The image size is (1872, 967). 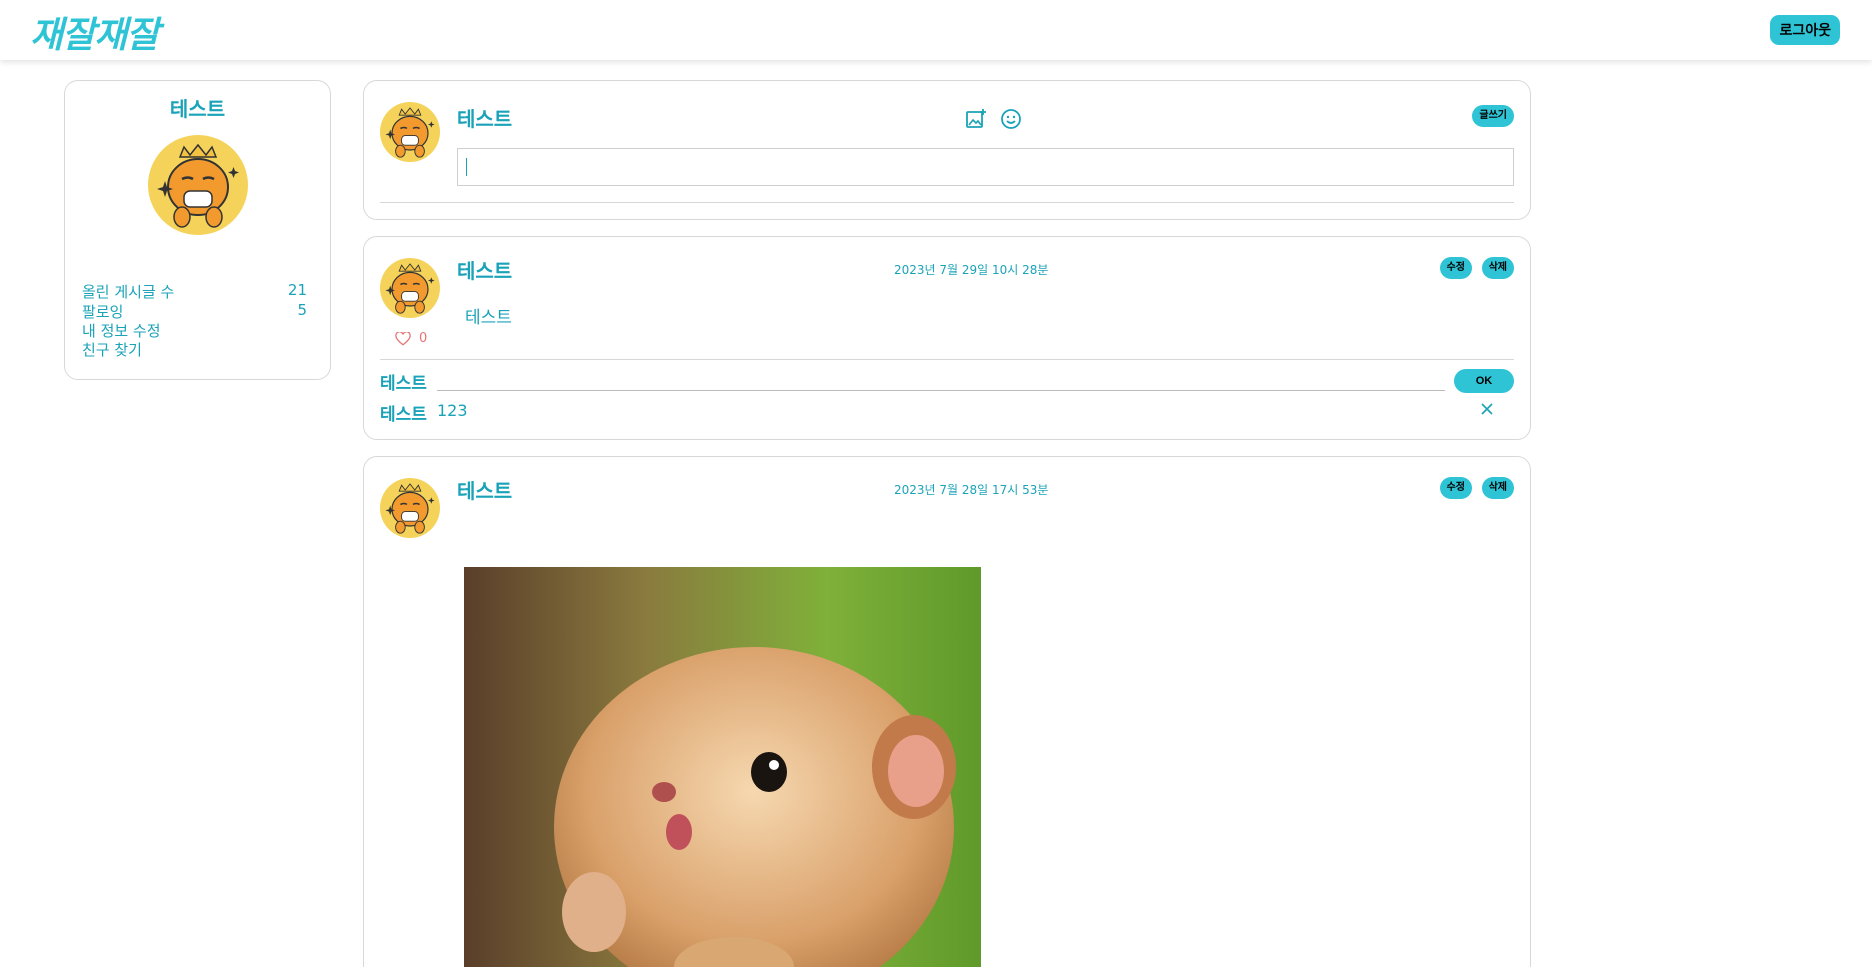 What do you see at coordinates (423, 338) in the screenshot?
I see `like-count: 0` at bounding box center [423, 338].